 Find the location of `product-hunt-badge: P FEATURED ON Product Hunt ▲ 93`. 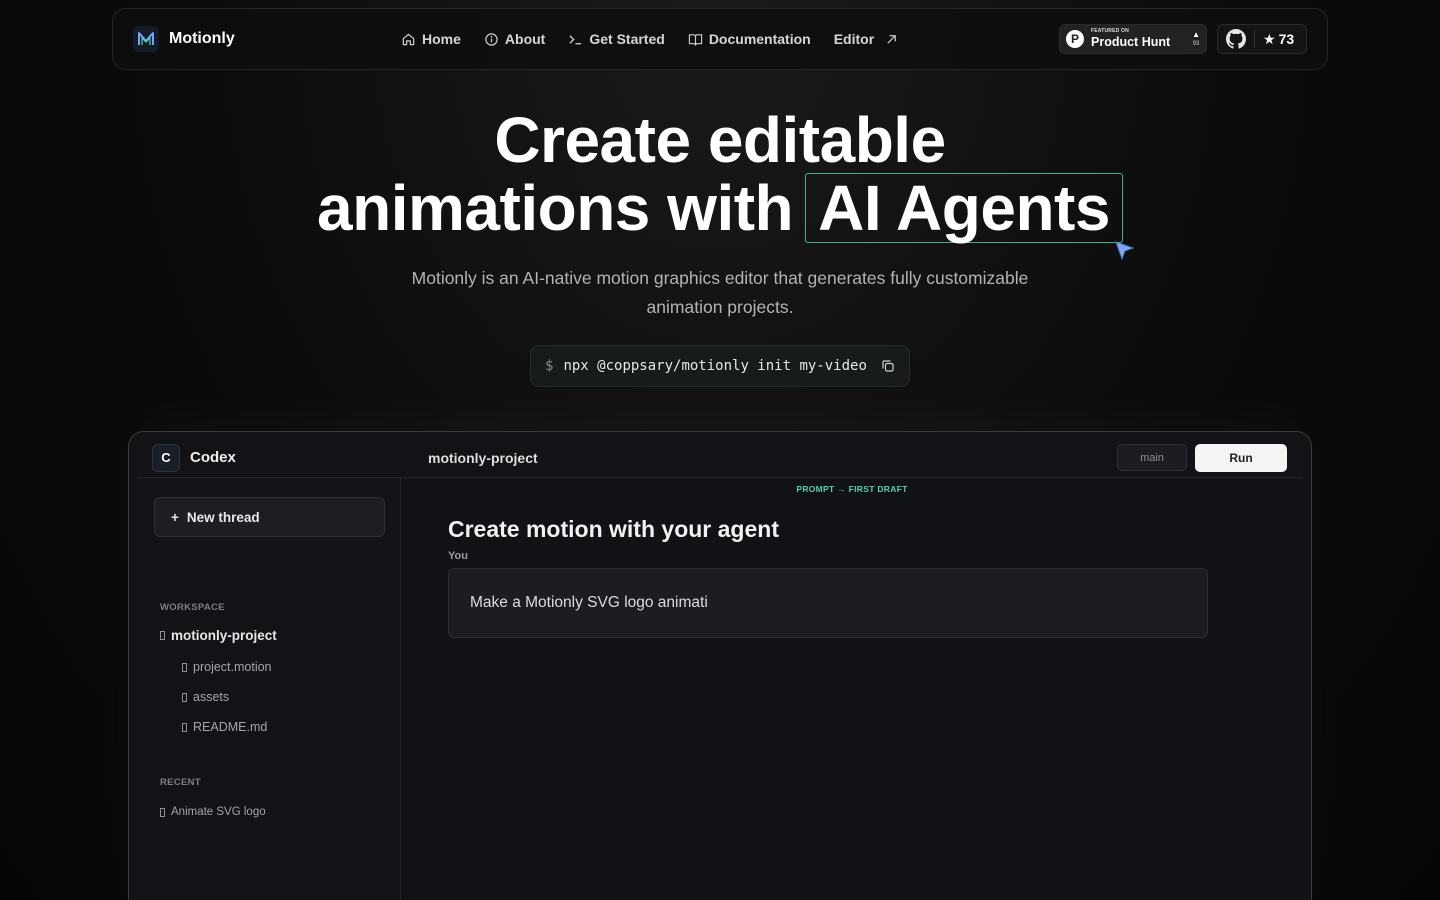

product-hunt-badge: P FEATURED ON Product Hunt ▲ 93 is located at coordinates (1133, 39).